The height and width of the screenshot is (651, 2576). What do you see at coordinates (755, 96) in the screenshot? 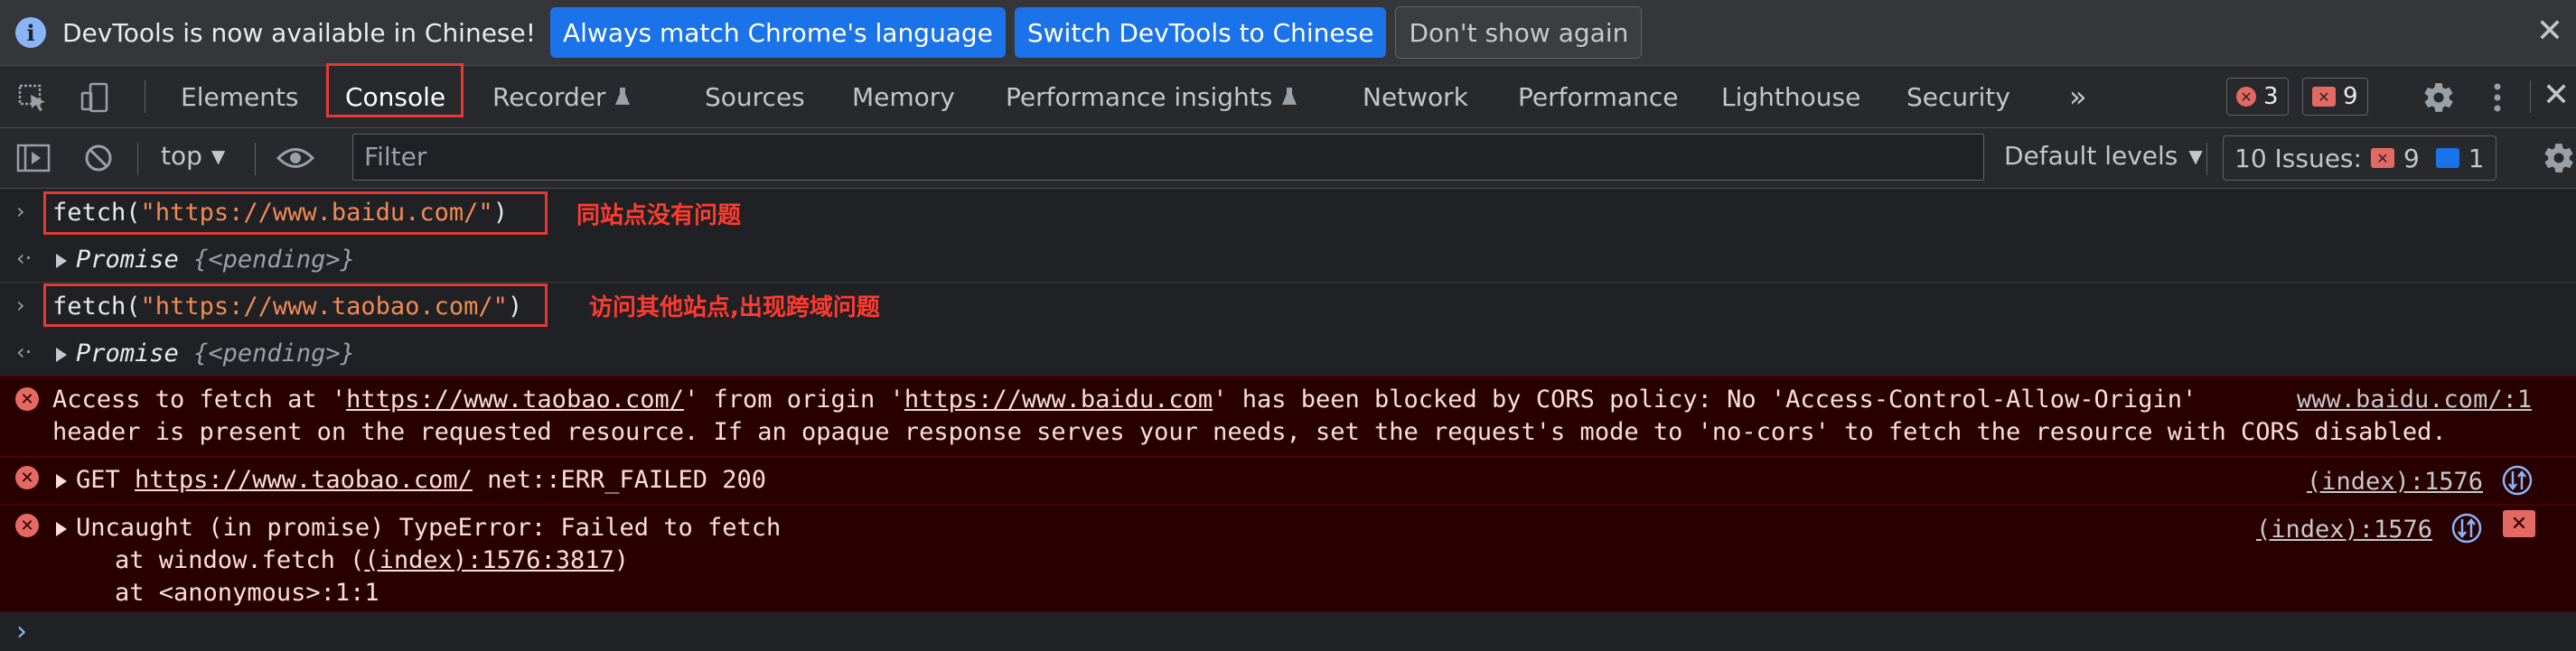
I see `tab-sources: Sources` at bounding box center [755, 96].